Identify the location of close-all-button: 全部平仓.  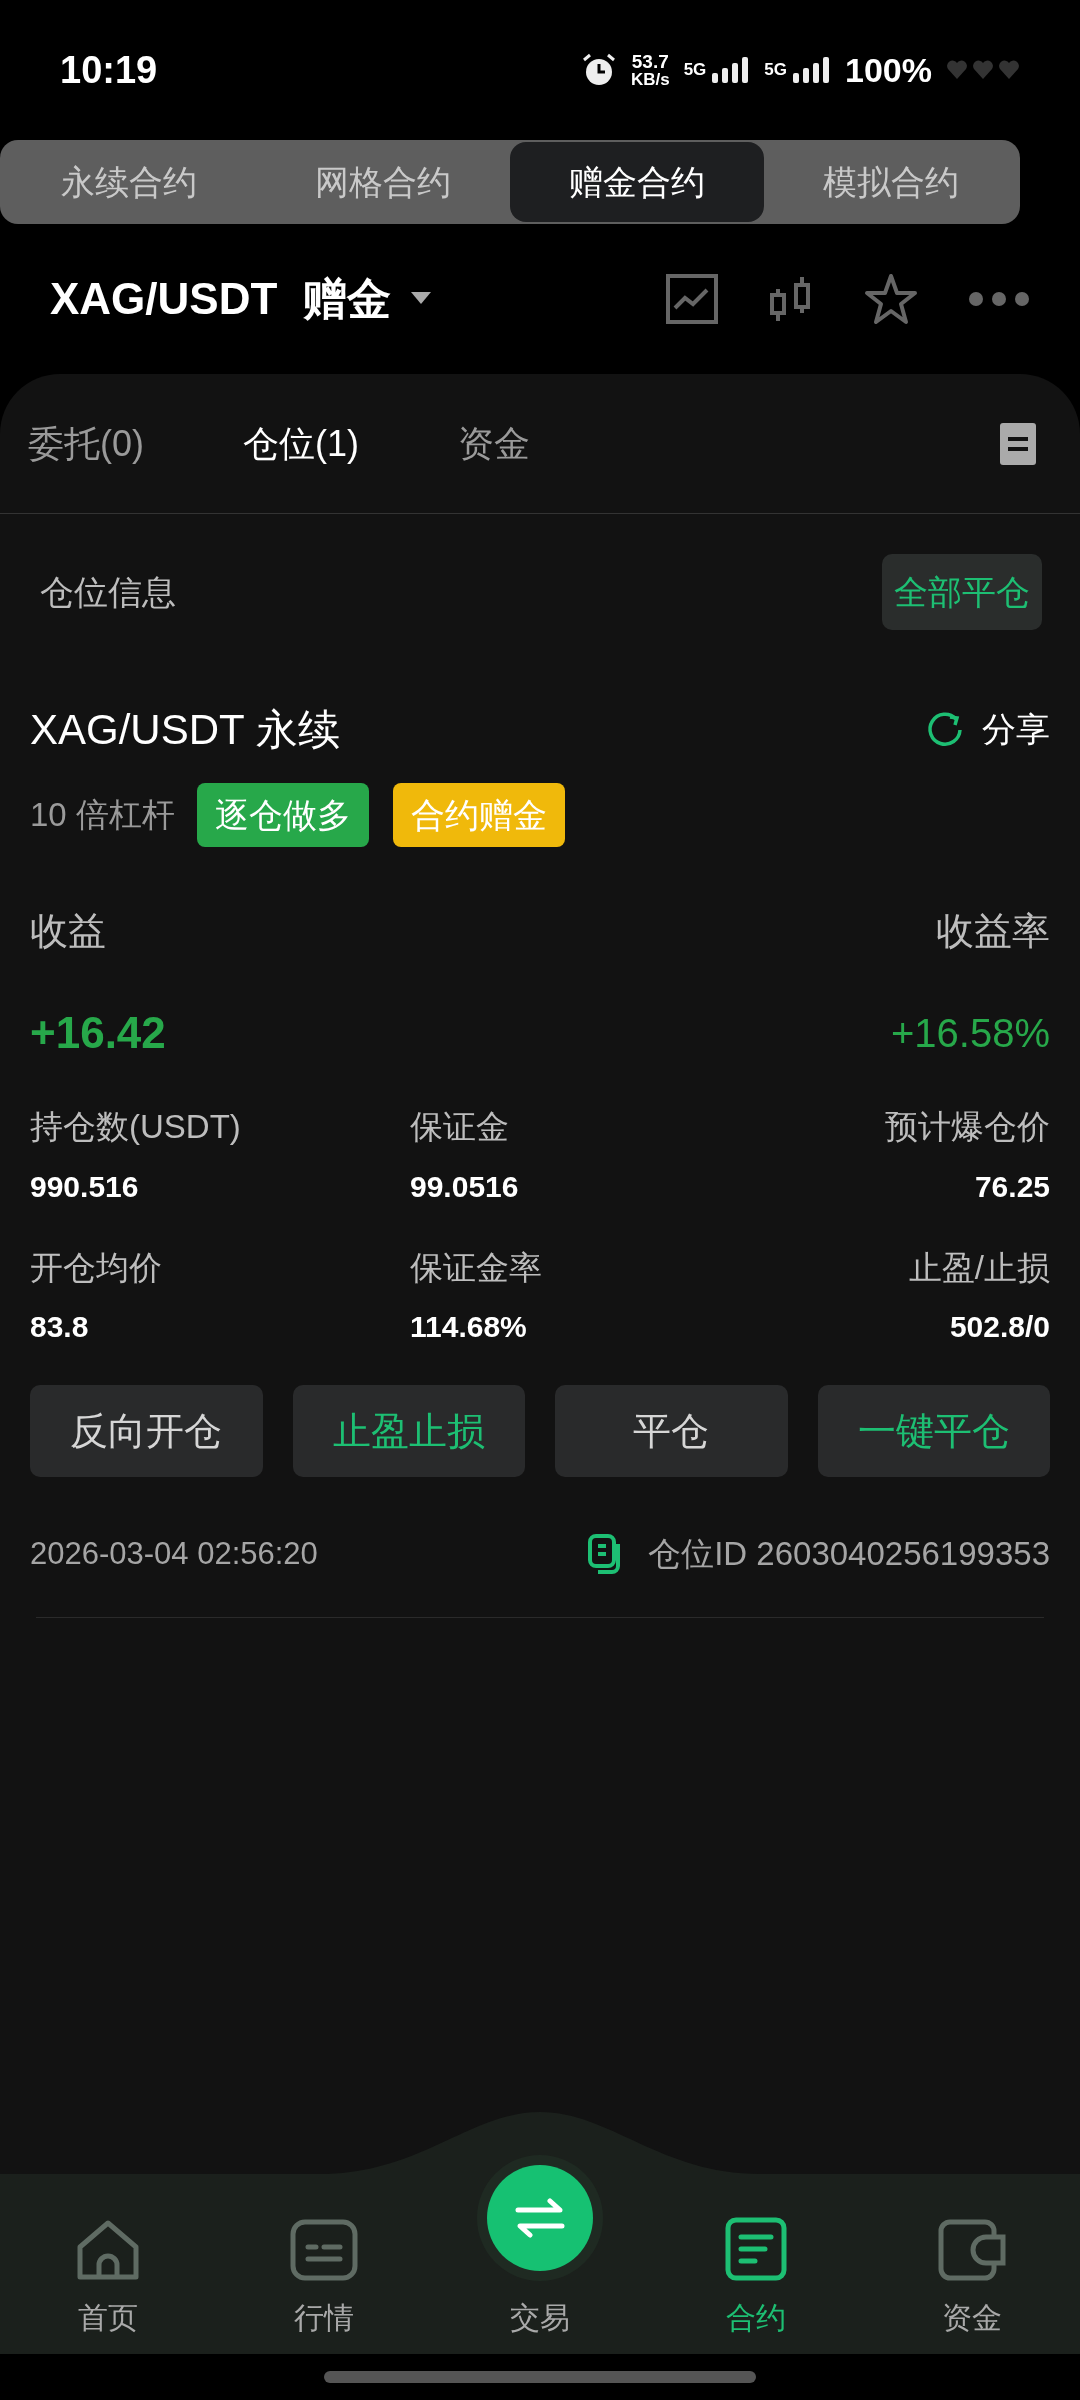
(962, 592).